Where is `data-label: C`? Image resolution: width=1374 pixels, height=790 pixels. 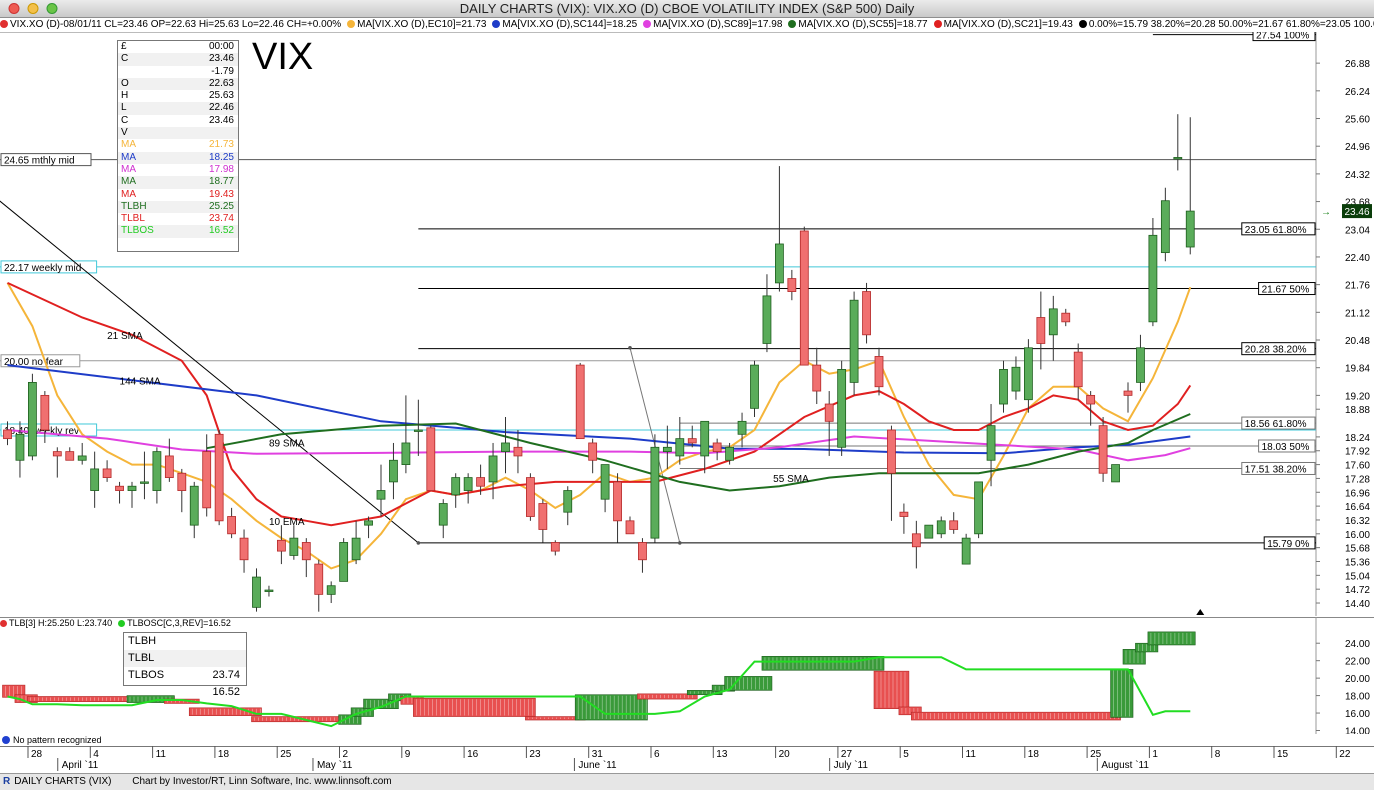 data-label: C is located at coordinates (125, 120).